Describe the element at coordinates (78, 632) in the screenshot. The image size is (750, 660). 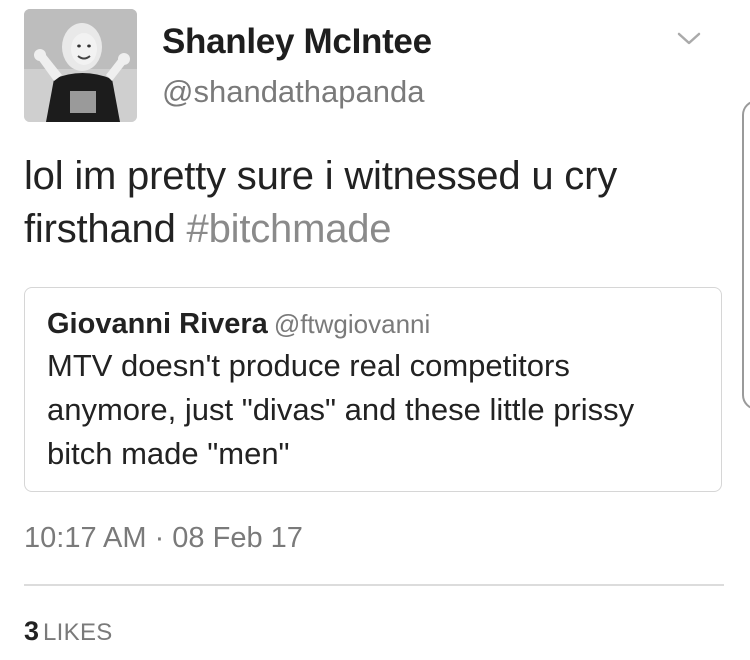
I see `likes-label: LIKES` at that location.